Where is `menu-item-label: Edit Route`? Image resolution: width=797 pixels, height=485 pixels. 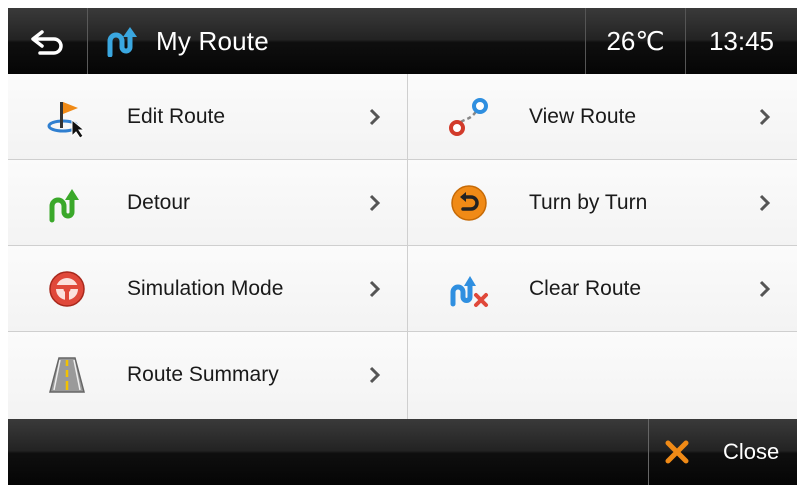 menu-item-label: Edit Route is located at coordinates (176, 116).